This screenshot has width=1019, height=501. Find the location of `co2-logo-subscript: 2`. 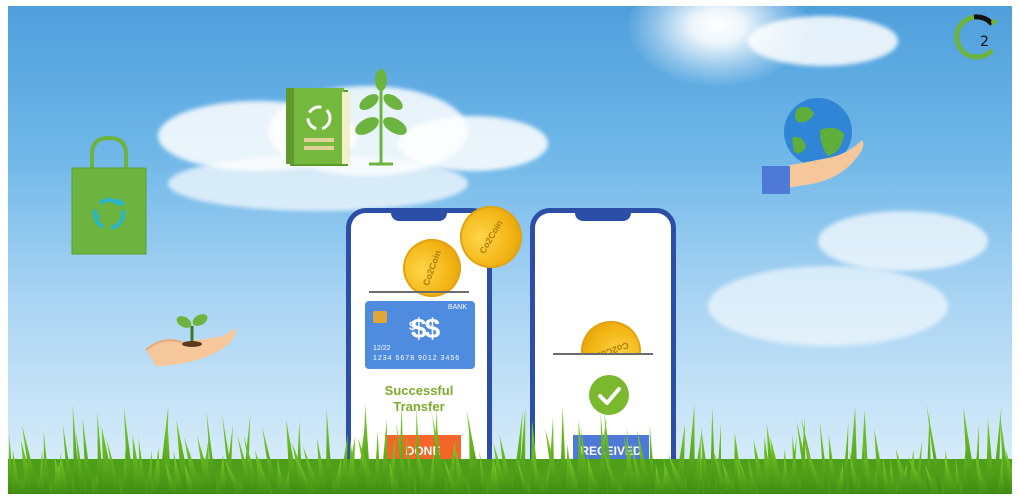

co2-logo-subscript: 2 is located at coordinates (984, 42).